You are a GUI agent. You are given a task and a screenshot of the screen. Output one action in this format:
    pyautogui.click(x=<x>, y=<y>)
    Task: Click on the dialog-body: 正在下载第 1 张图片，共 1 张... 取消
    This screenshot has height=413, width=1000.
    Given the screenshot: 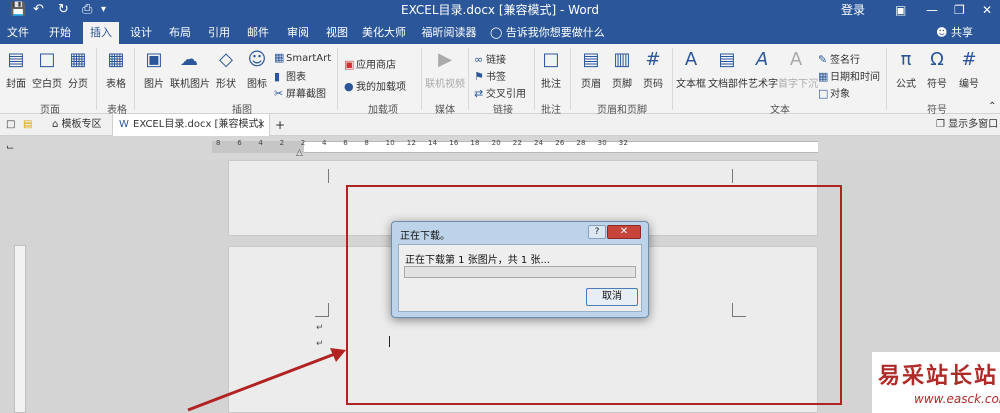 What is the action you would take?
    pyautogui.click(x=520, y=278)
    